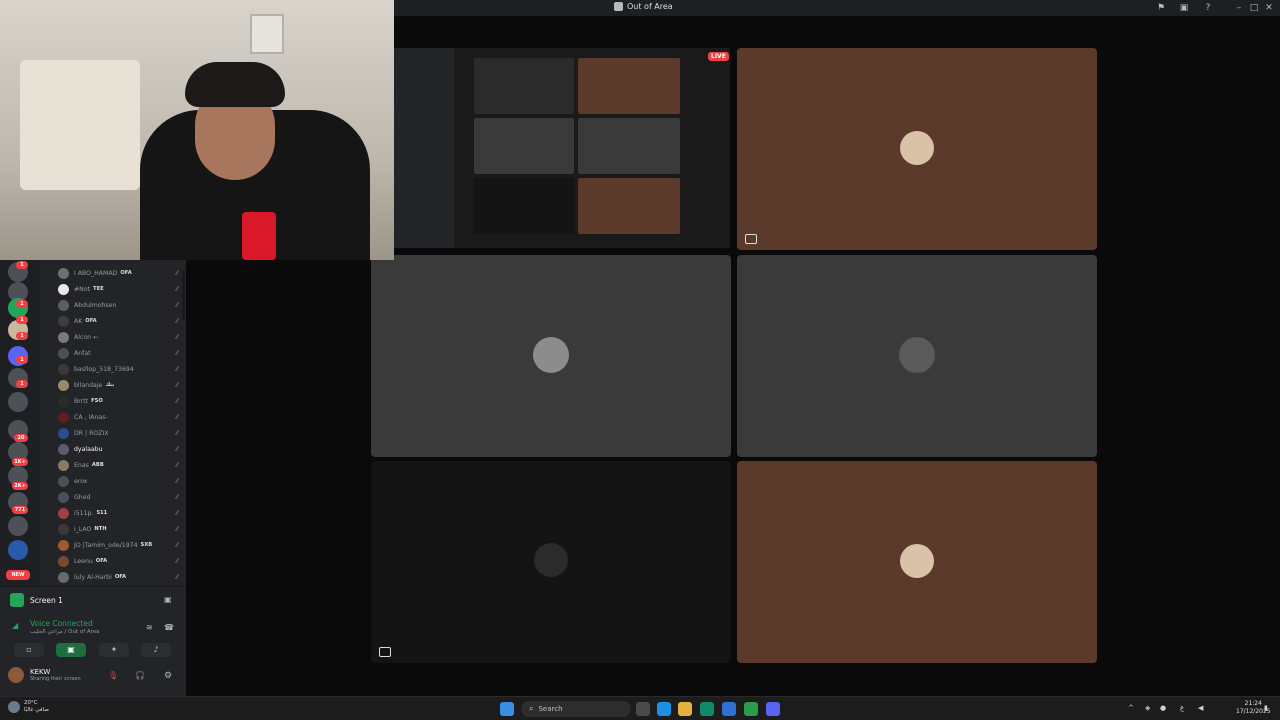 This screenshot has height=720, width=1280. Describe the element at coordinates (576, 709) in the screenshot. I see `taskbar-search: ⌕ Search` at that location.